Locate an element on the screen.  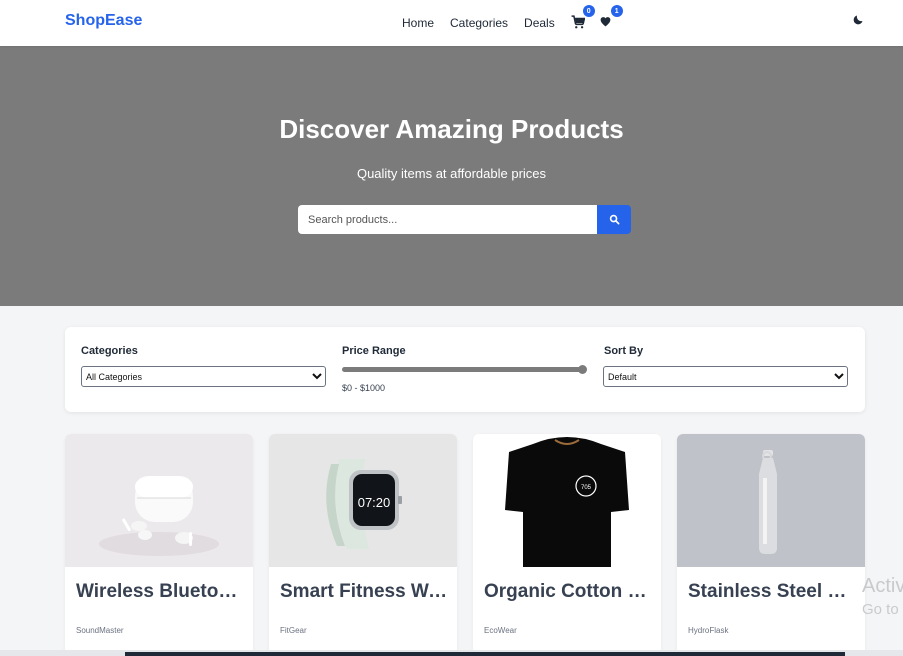
sort-by-label: Sort By is located at coordinates (624, 351).